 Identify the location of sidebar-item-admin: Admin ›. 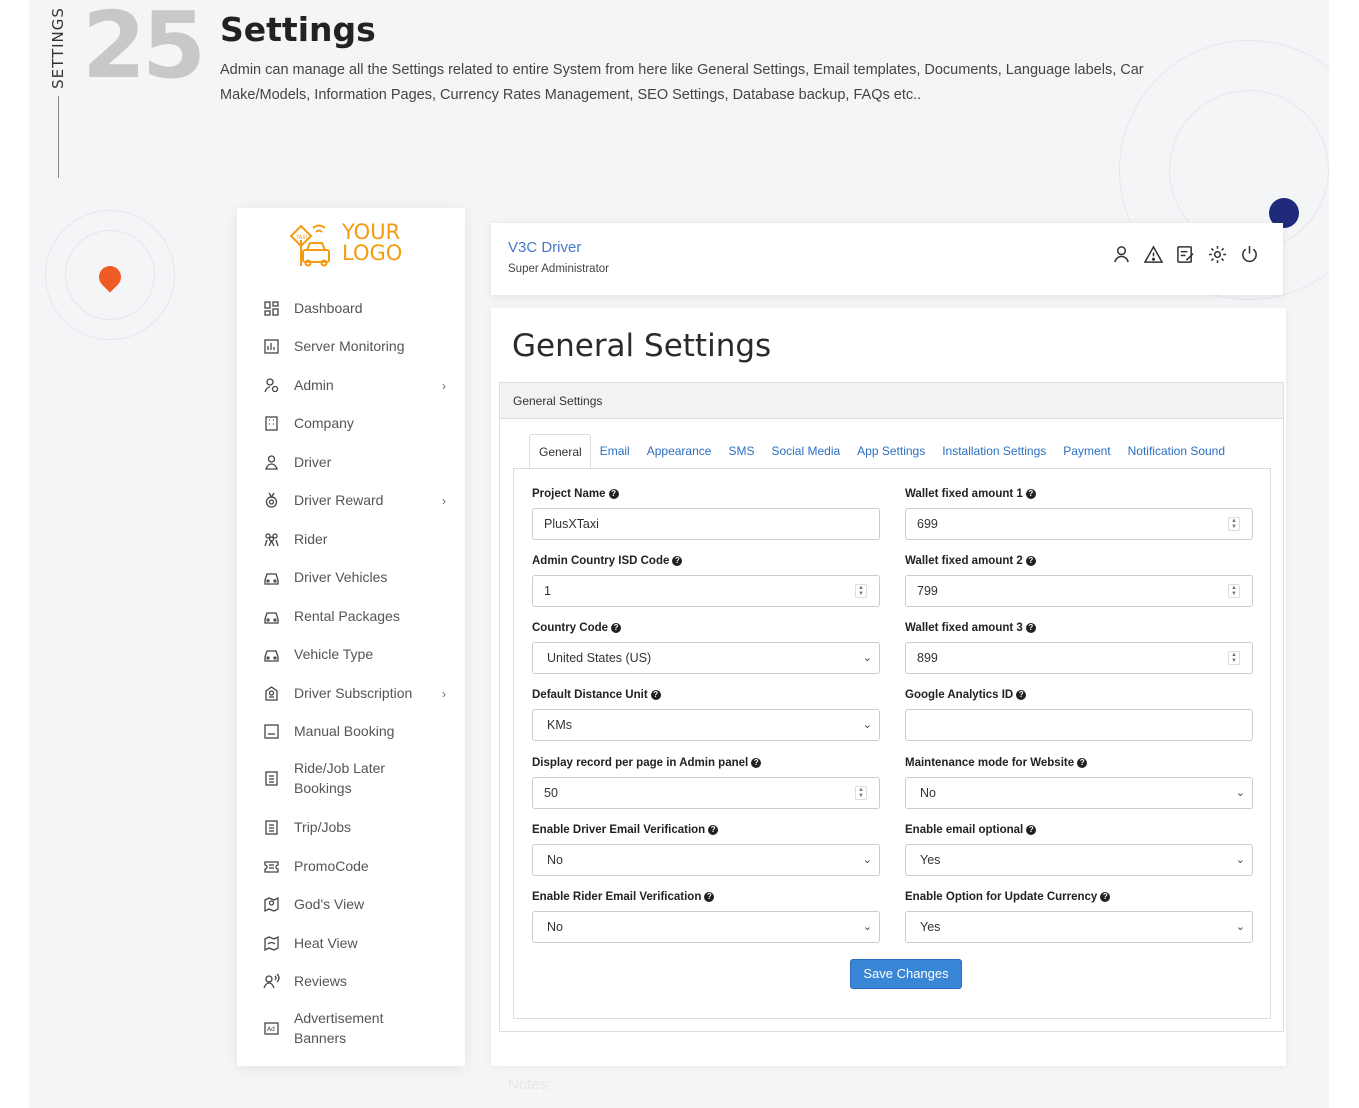
(351, 385).